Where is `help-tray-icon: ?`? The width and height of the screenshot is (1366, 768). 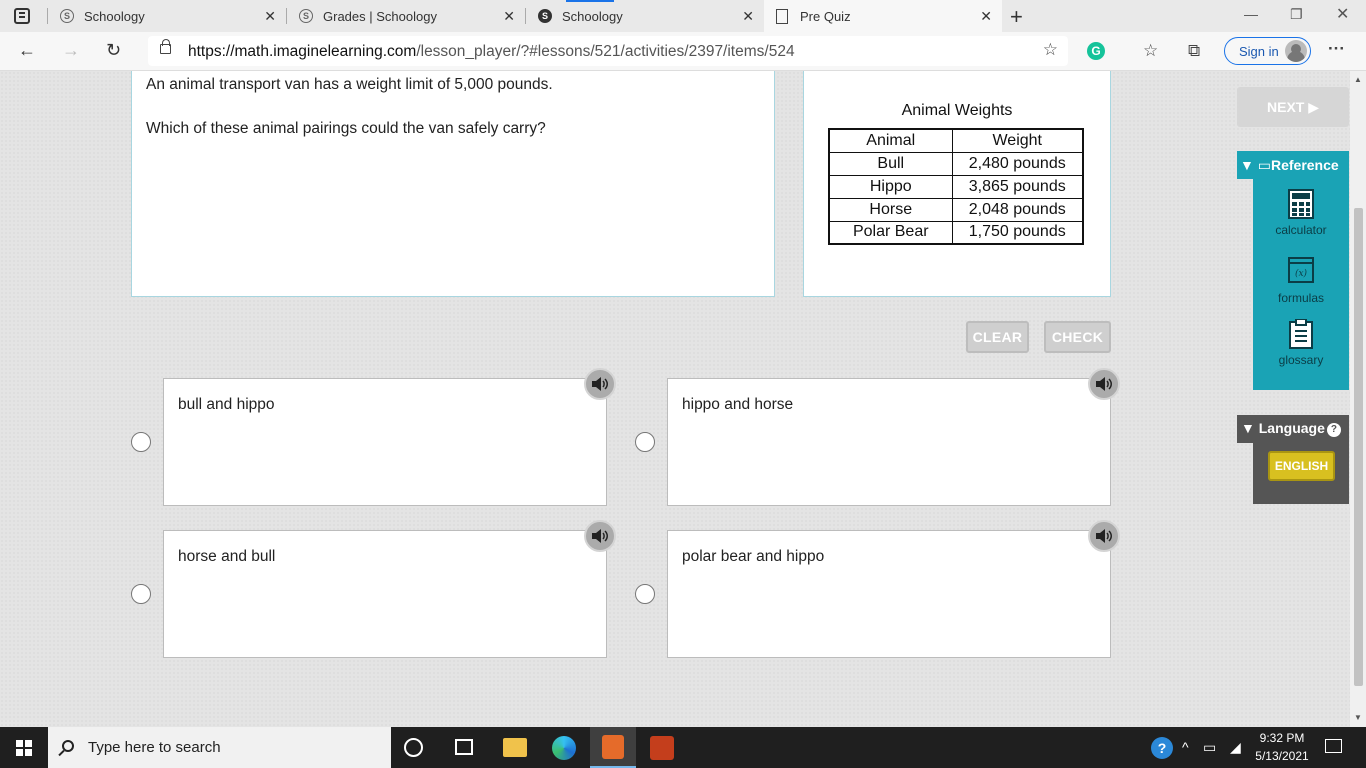 help-tray-icon: ? is located at coordinates (1162, 748).